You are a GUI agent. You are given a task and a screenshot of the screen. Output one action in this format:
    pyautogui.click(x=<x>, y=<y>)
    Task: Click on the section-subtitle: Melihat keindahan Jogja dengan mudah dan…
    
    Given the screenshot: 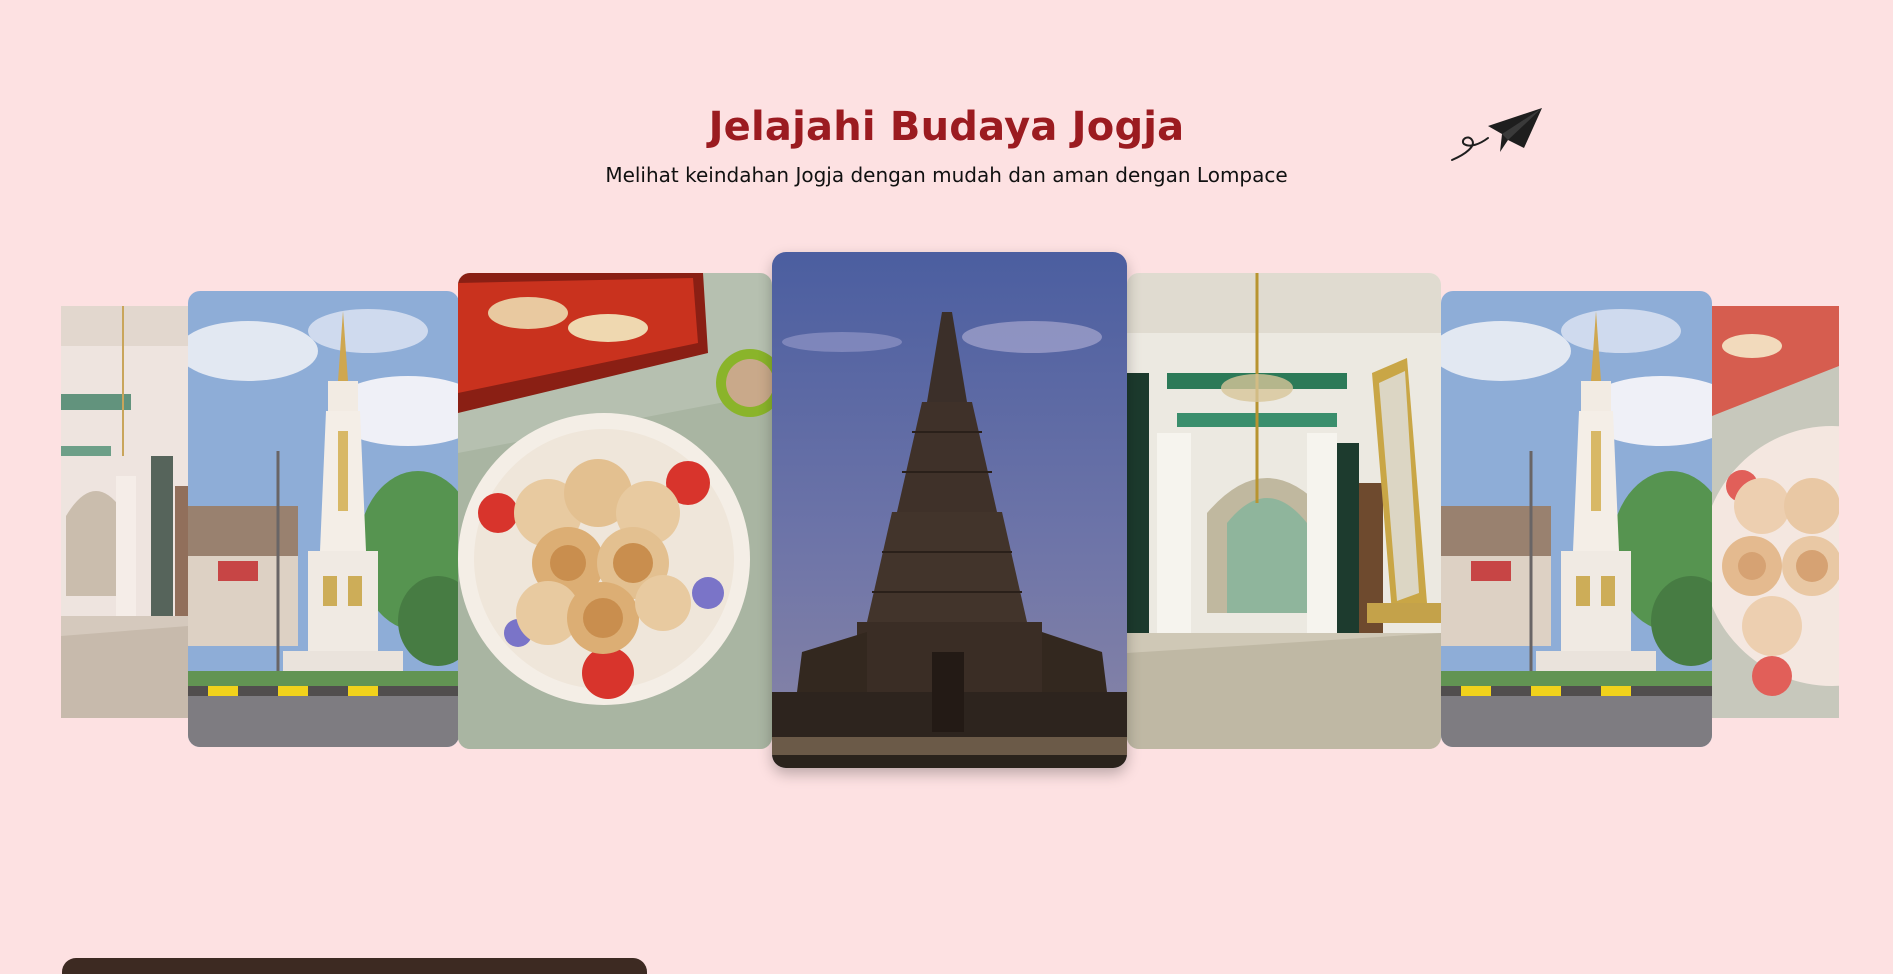 What is the action you would take?
    pyautogui.click(x=946, y=175)
    